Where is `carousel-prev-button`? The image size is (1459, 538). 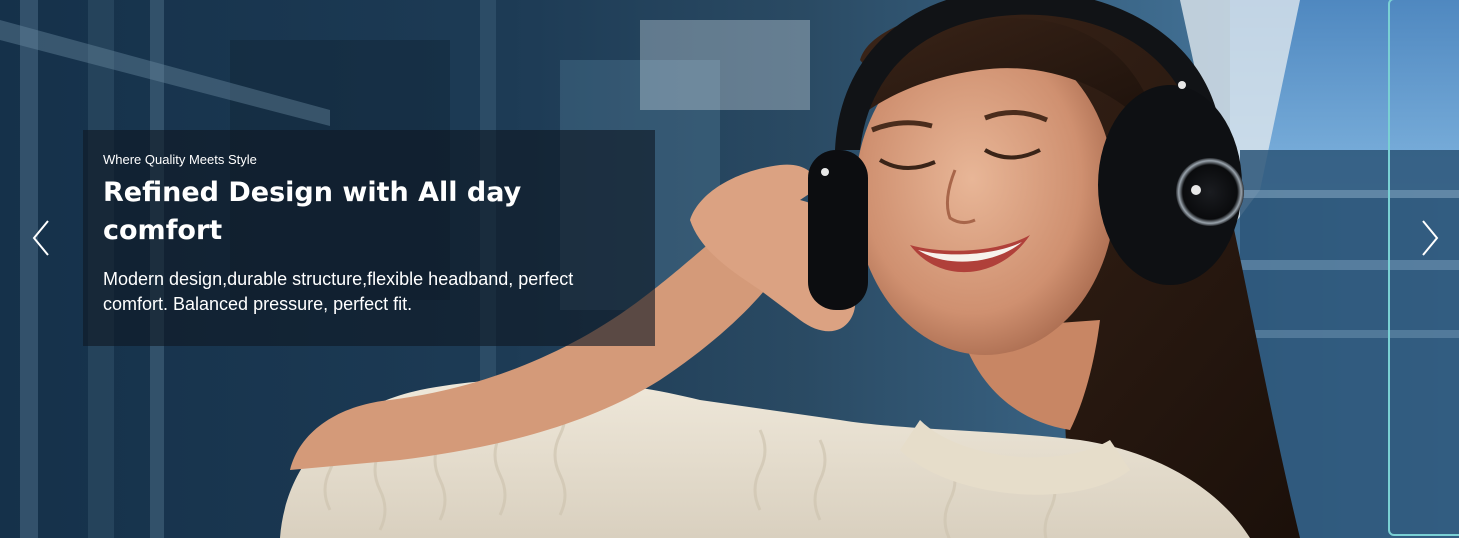
carousel-prev-button is located at coordinates (41, 238).